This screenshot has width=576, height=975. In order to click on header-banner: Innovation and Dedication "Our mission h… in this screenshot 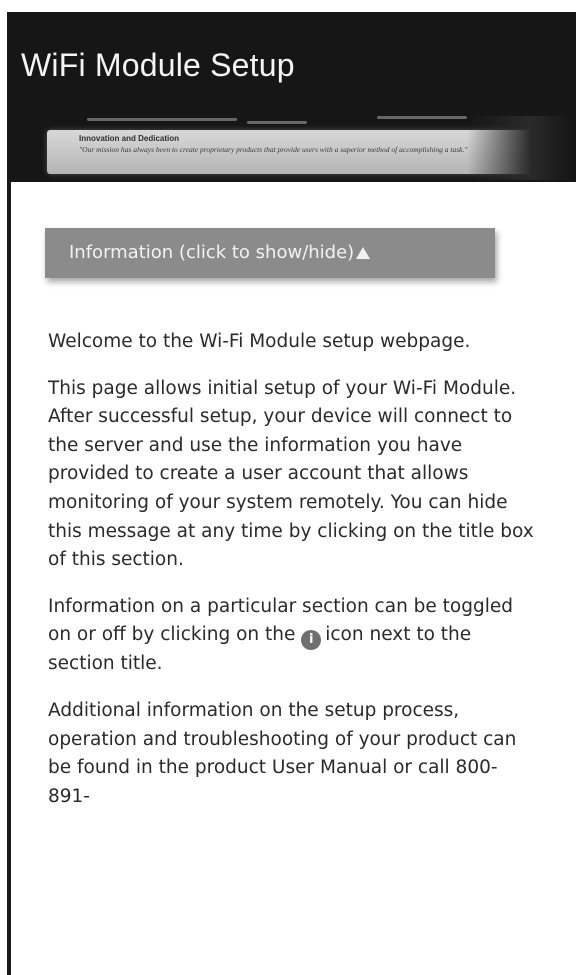, I will do `click(311, 145)`.